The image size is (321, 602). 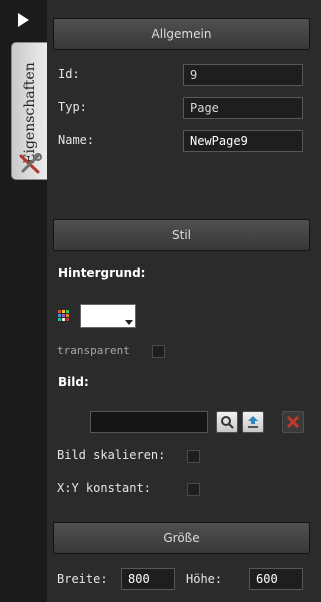 I want to click on image-path-field, so click(x=149, y=422).